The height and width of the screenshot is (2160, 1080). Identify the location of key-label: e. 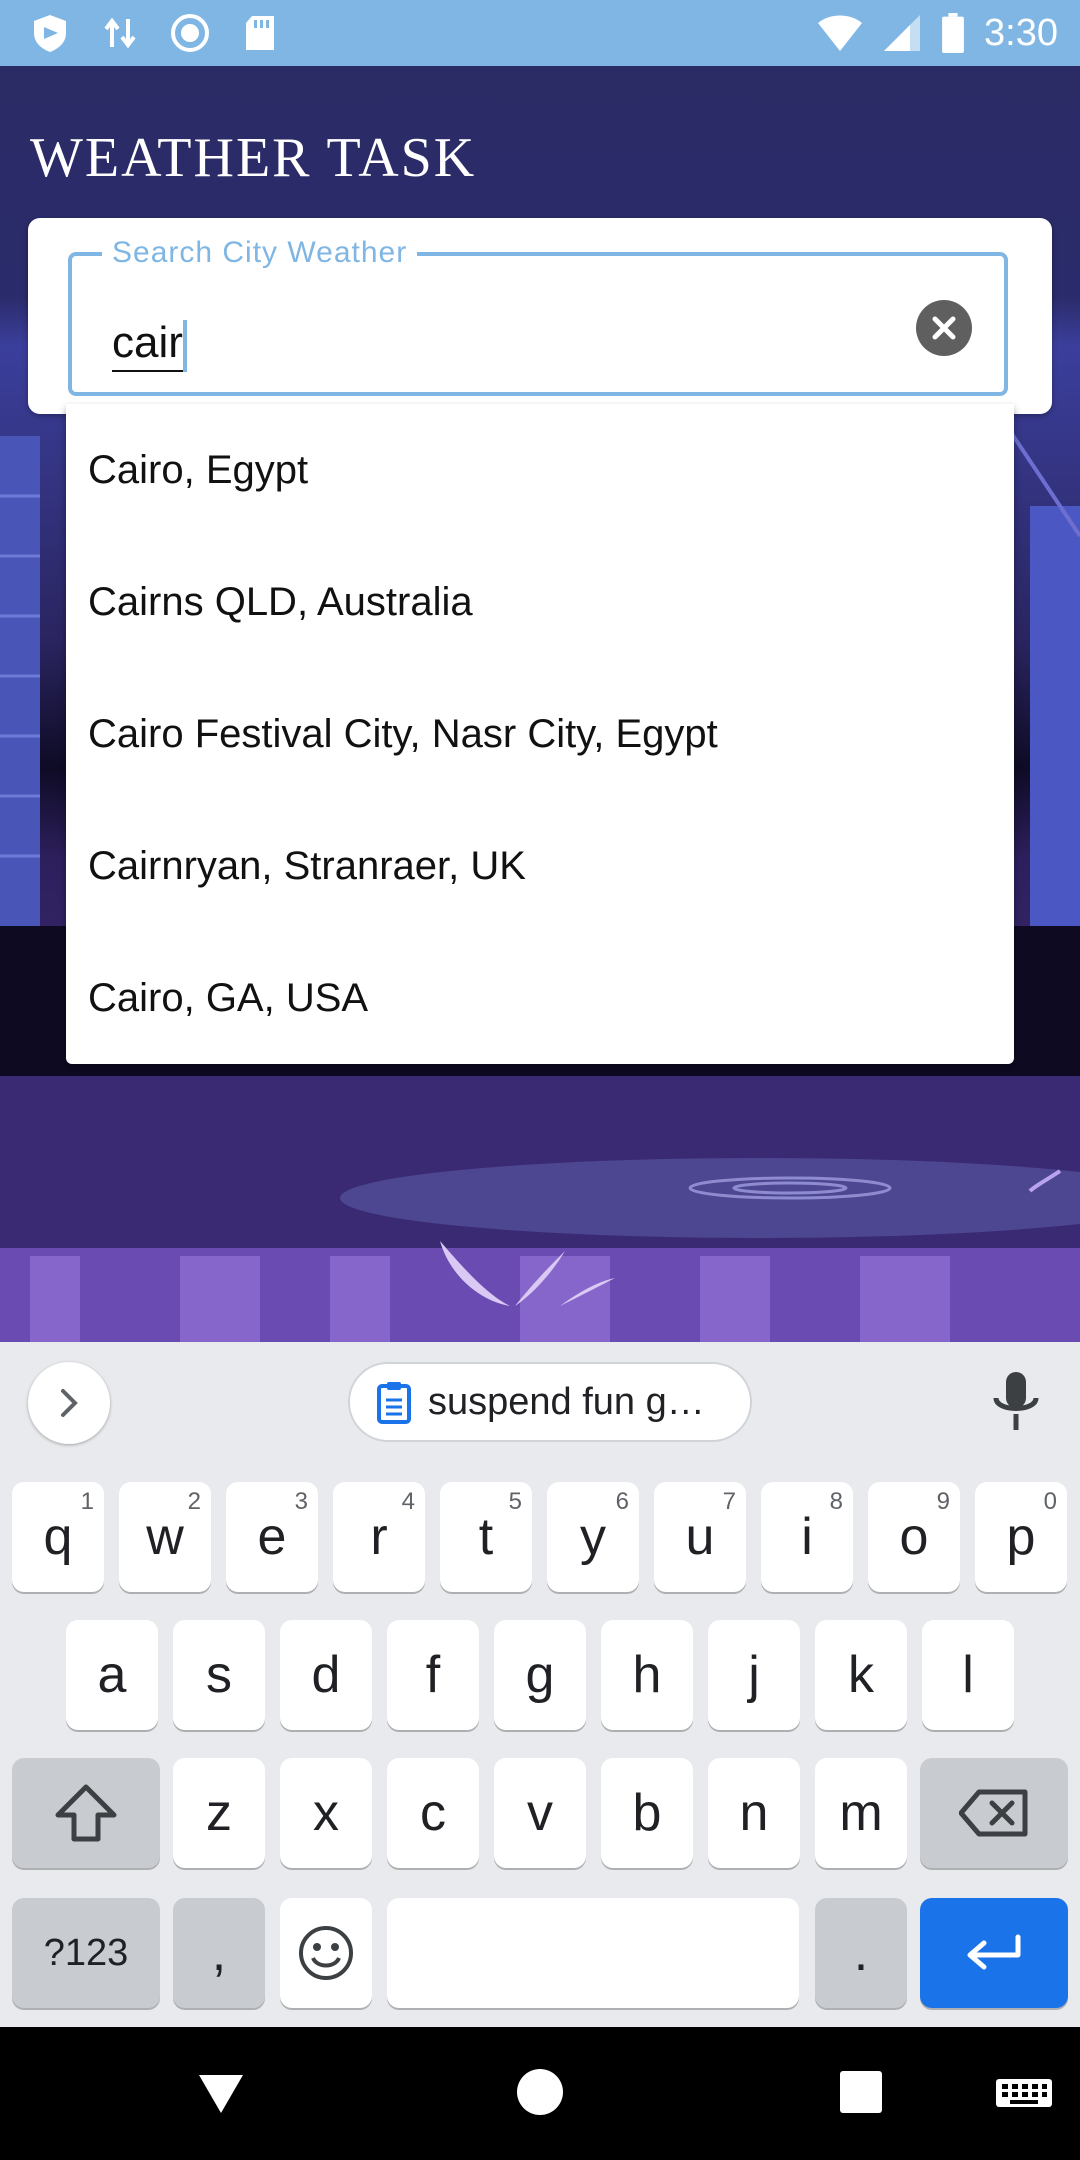
(272, 1537).